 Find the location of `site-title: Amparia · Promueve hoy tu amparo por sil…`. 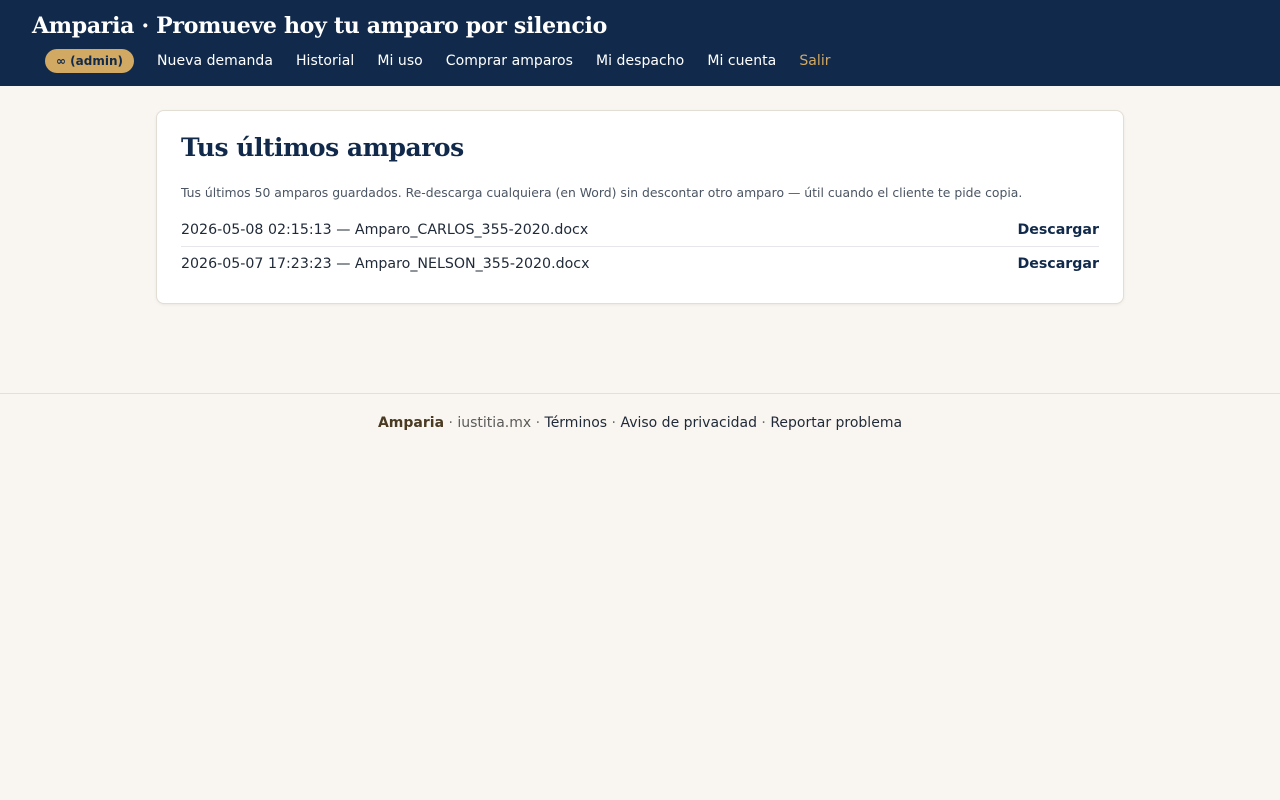

site-title: Amparia · Promueve hoy tu amparo por sil… is located at coordinates (320, 26).